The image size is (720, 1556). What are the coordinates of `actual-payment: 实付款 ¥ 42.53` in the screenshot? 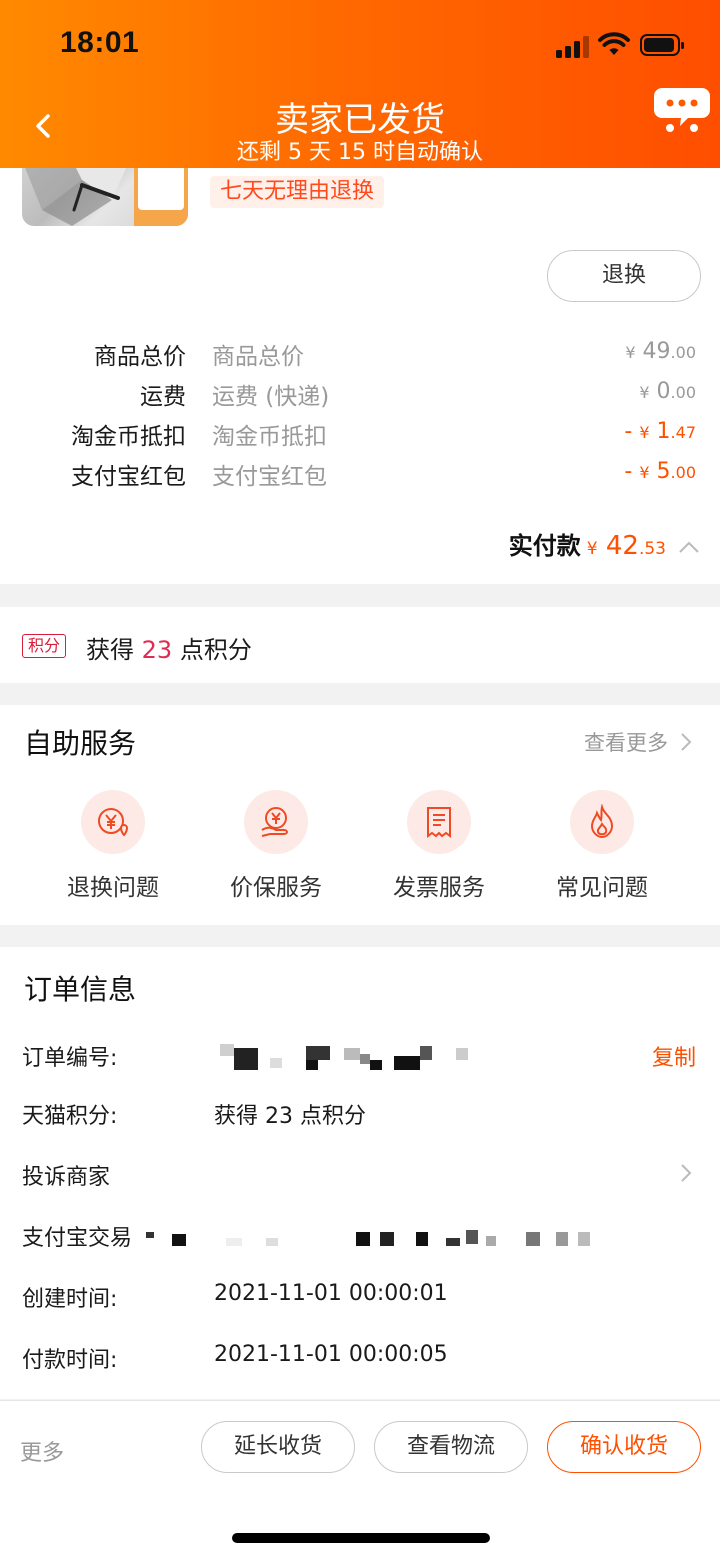 It's located at (604, 543).